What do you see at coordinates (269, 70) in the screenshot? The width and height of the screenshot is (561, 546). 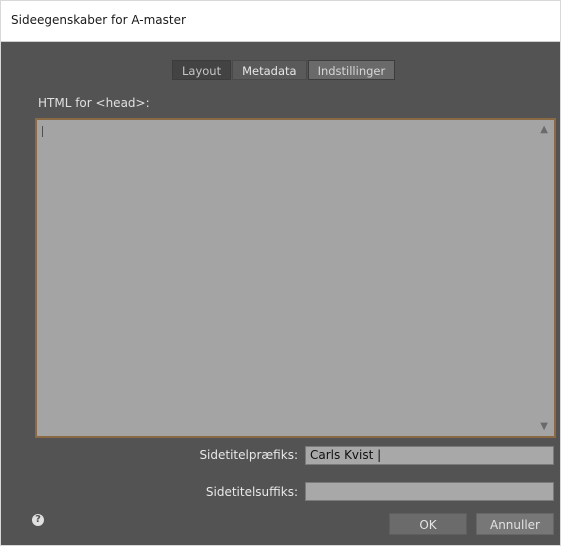 I see `tab-metadata: Metadata` at bounding box center [269, 70].